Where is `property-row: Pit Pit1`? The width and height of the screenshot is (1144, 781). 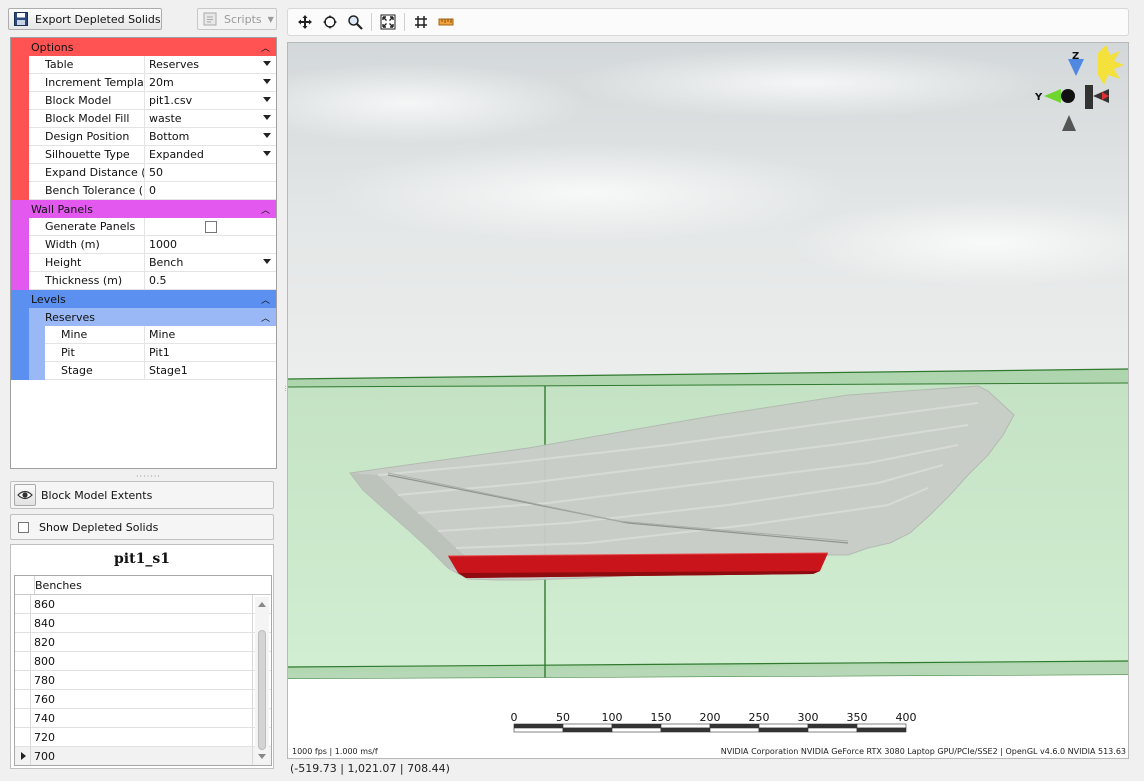 property-row: Pit Pit1 is located at coordinates (152, 353).